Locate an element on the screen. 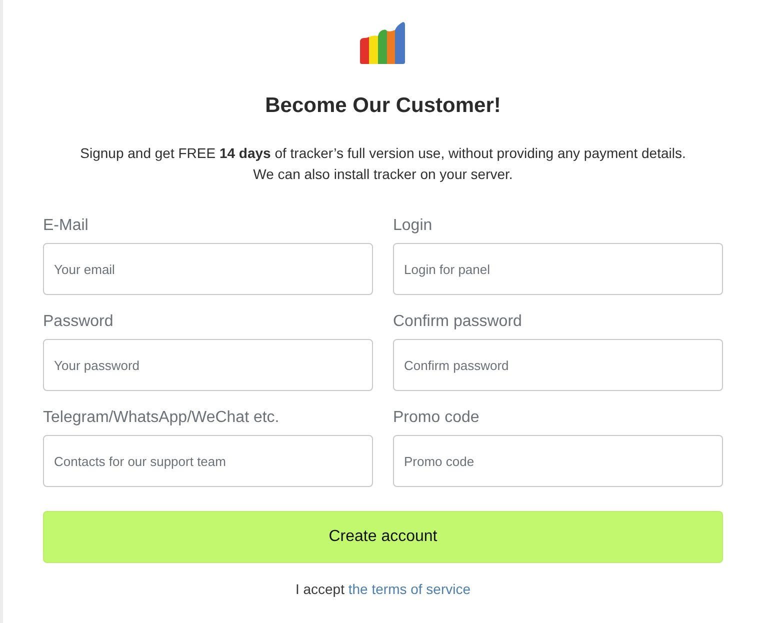 The height and width of the screenshot is (623, 763). logo-icon is located at coordinates (383, 43).